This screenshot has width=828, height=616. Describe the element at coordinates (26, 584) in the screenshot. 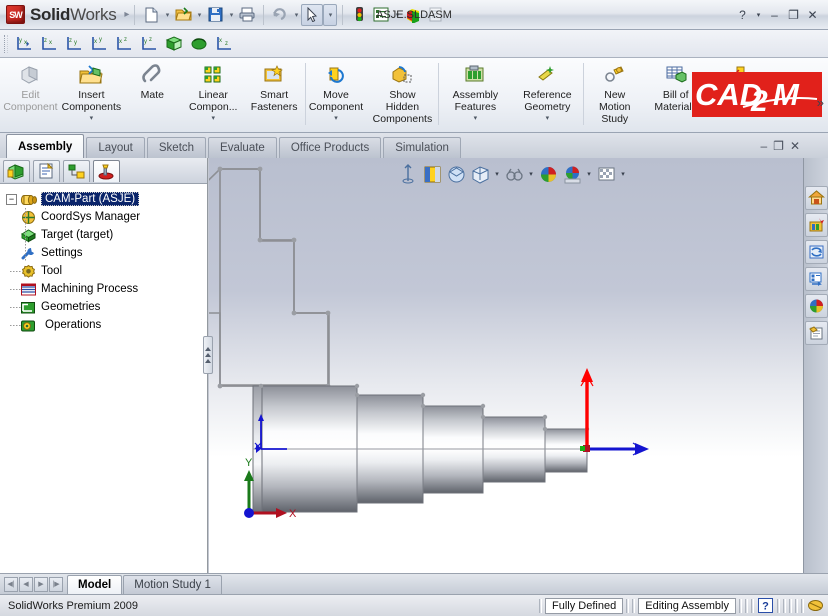

I see `nav-prev-button: ◀` at that location.